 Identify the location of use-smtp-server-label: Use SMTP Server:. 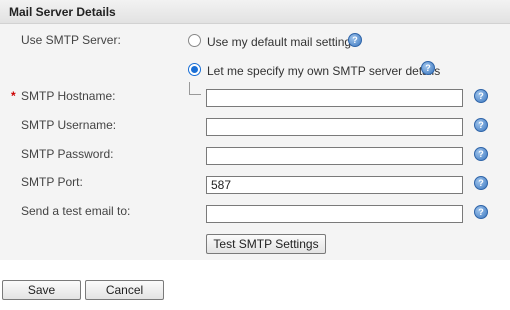
(71, 40).